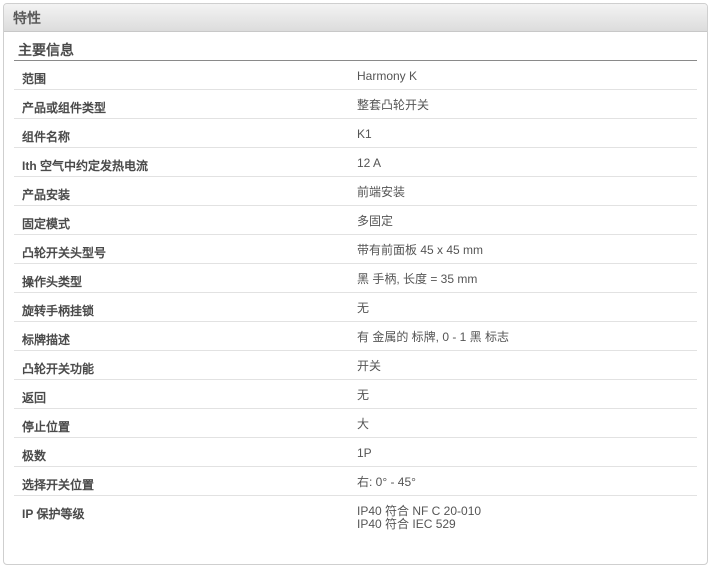 The height and width of the screenshot is (565, 711). Describe the element at coordinates (355, 18) in the screenshot. I see `panel-title: 特性` at that location.